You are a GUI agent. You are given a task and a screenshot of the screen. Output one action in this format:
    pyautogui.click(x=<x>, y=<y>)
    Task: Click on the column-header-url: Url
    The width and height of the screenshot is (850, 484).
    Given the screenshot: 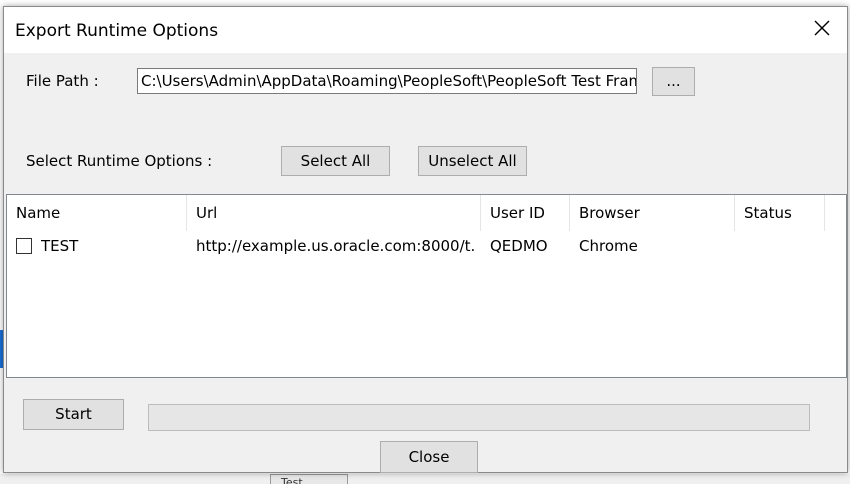 What is the action you would take?
    pyautogui.click(x=334, y=213)
    